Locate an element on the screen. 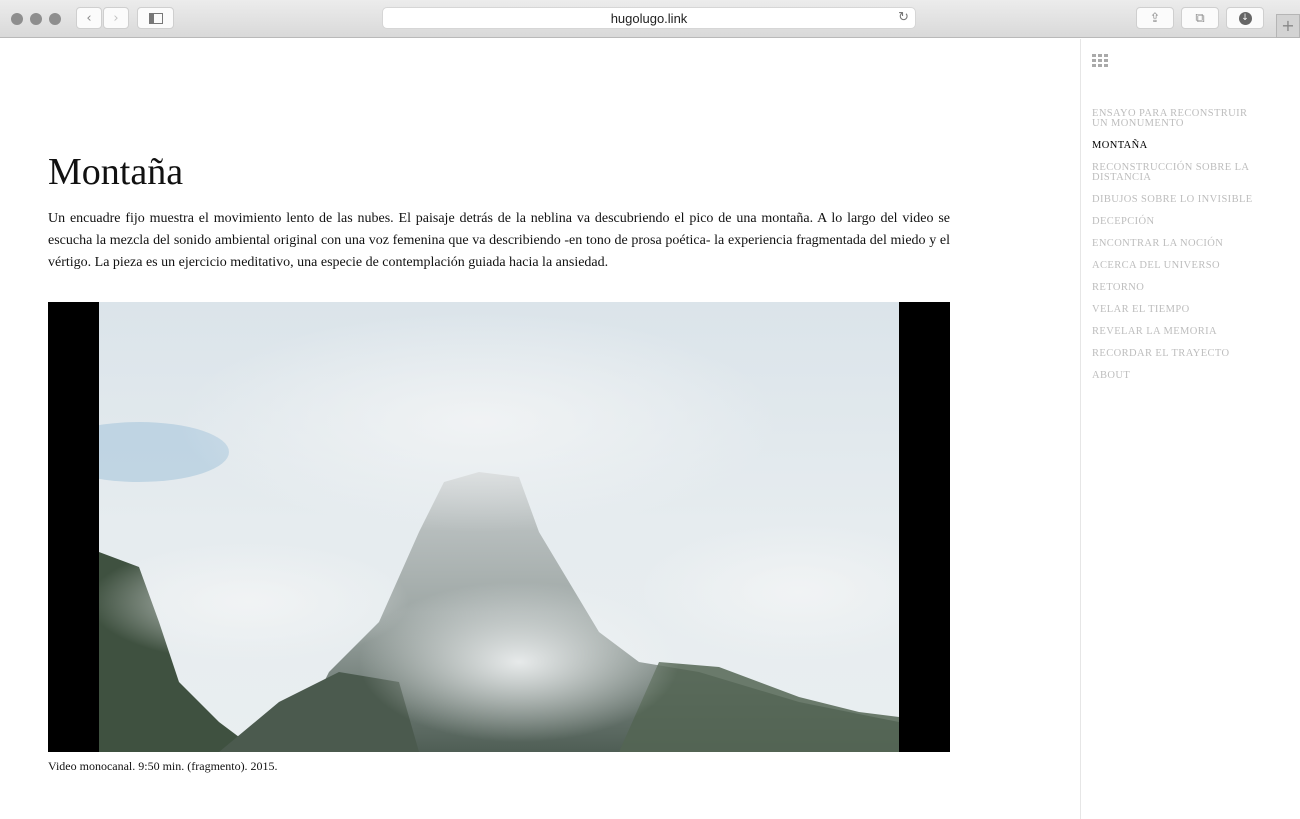  menu-item-dibujos: DIBUJOS SOBRE LO INVISIBLE is located at coordinates (1177, 199).